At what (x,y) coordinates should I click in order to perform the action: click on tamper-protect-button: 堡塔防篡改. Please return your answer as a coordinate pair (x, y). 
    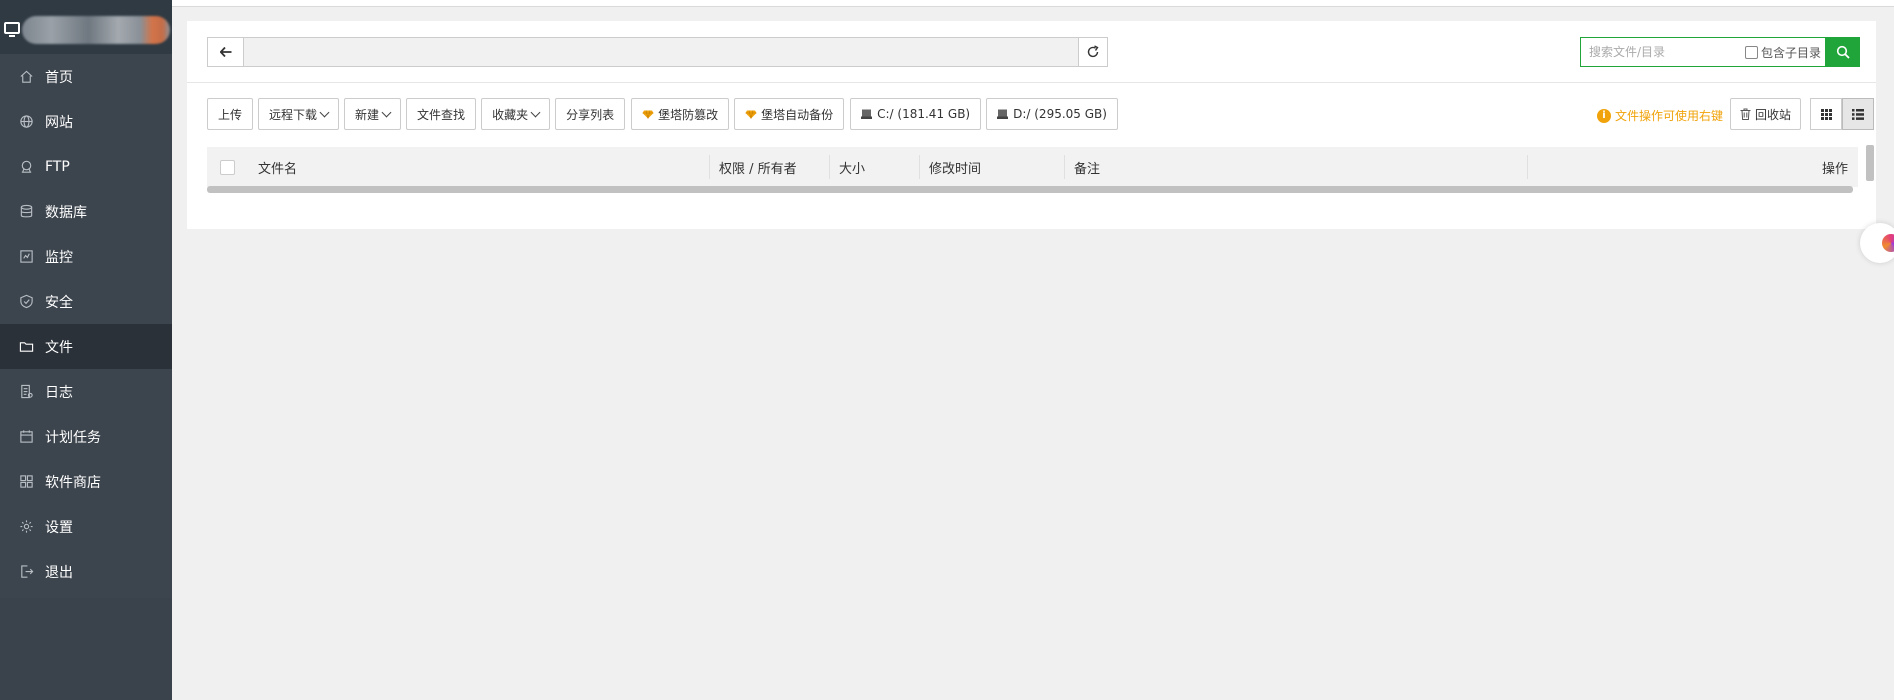
    Looking at the image, I should click on (680, 114).